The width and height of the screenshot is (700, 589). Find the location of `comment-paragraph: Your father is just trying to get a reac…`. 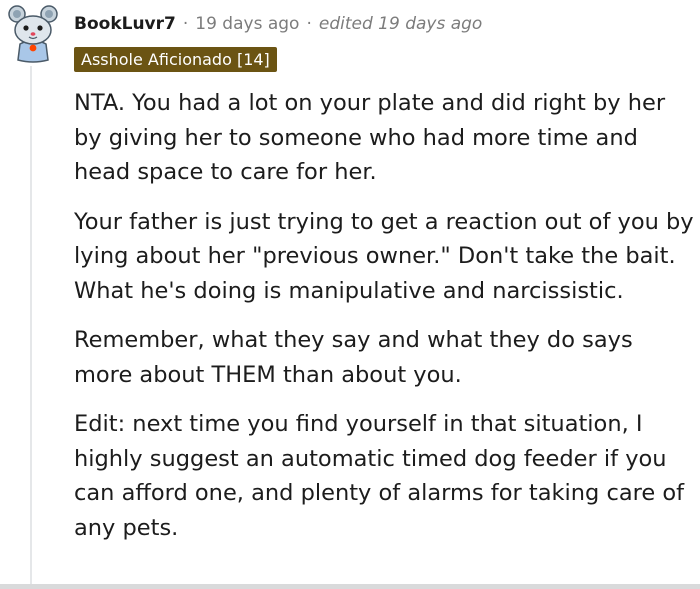

comment-paragraph: Your father is just trying to get a reac… is located at coordinates (384, 256).